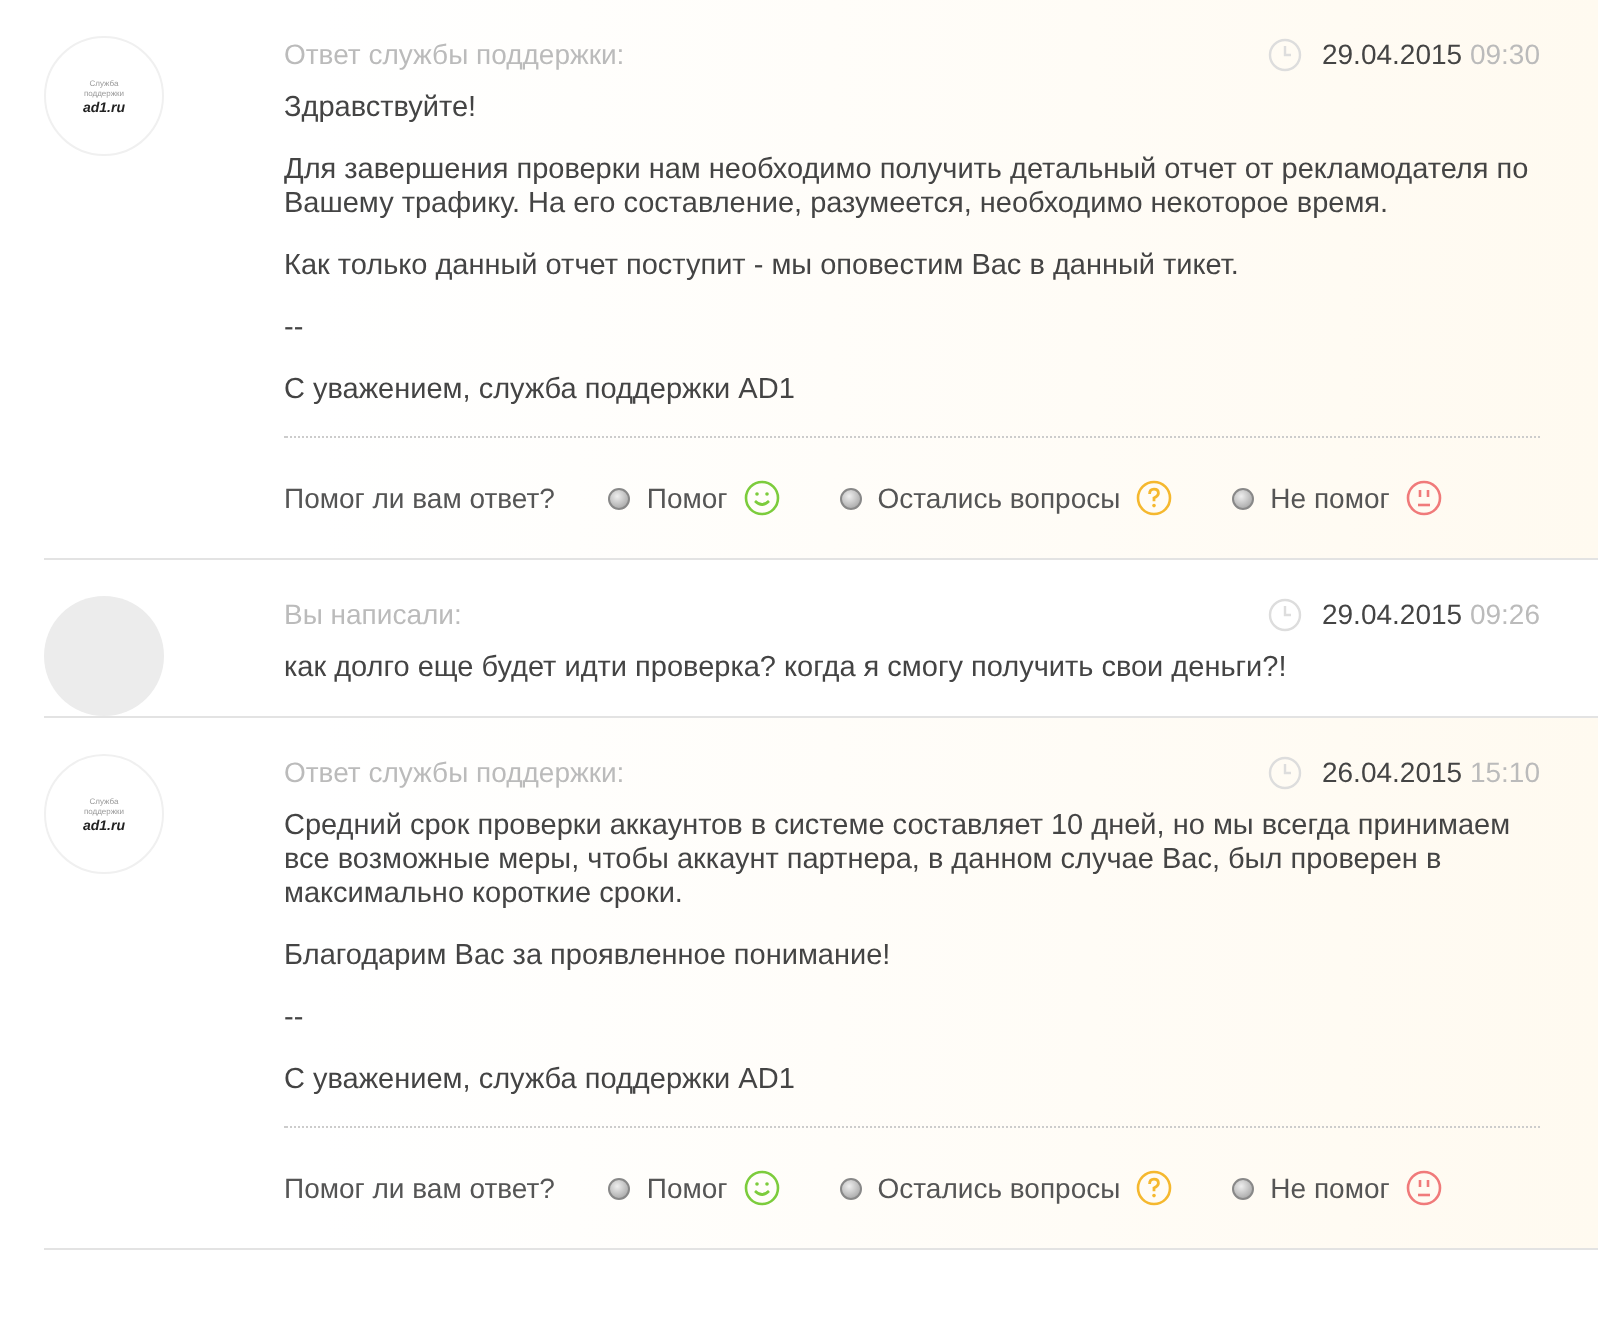  What do you see at coordinates (1504, 772) in the screenshot?
I see `message-time: 15:10` at bounding box center [1504, 772].